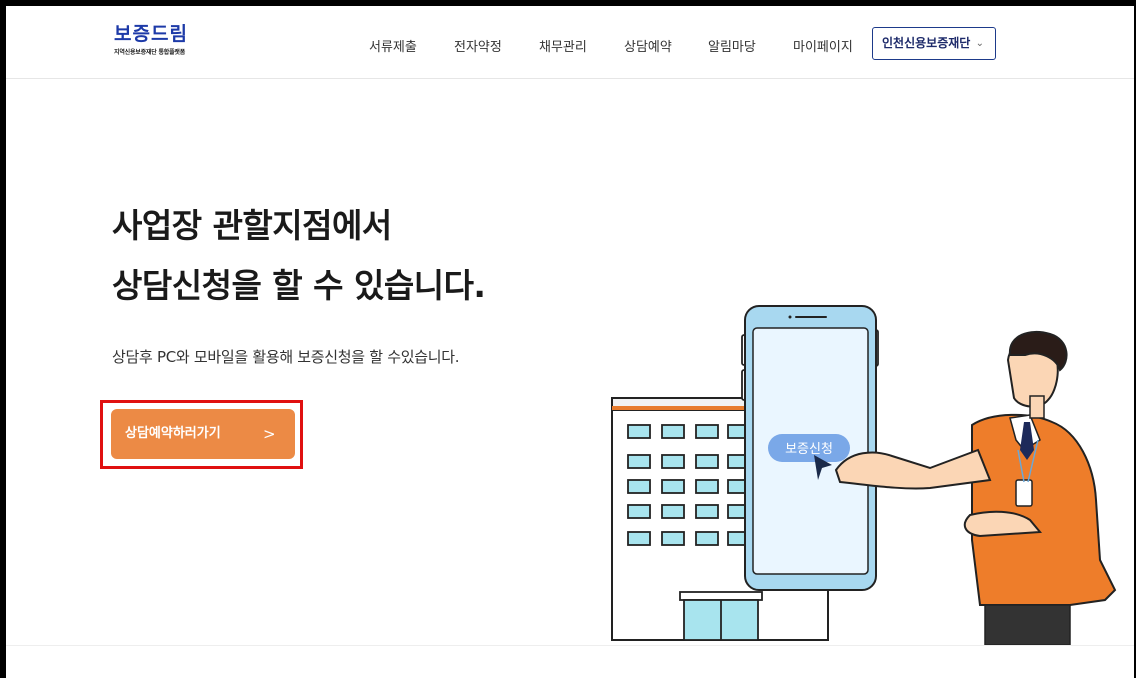 This screenshot has width=1136, height=678. What do you see at coordinates (299, 256) in the screenshot?
I see `hero-heading: 사업장 관할지점에서 상담신청을 할 수 있습니다.` at bounding box center [299, 256].